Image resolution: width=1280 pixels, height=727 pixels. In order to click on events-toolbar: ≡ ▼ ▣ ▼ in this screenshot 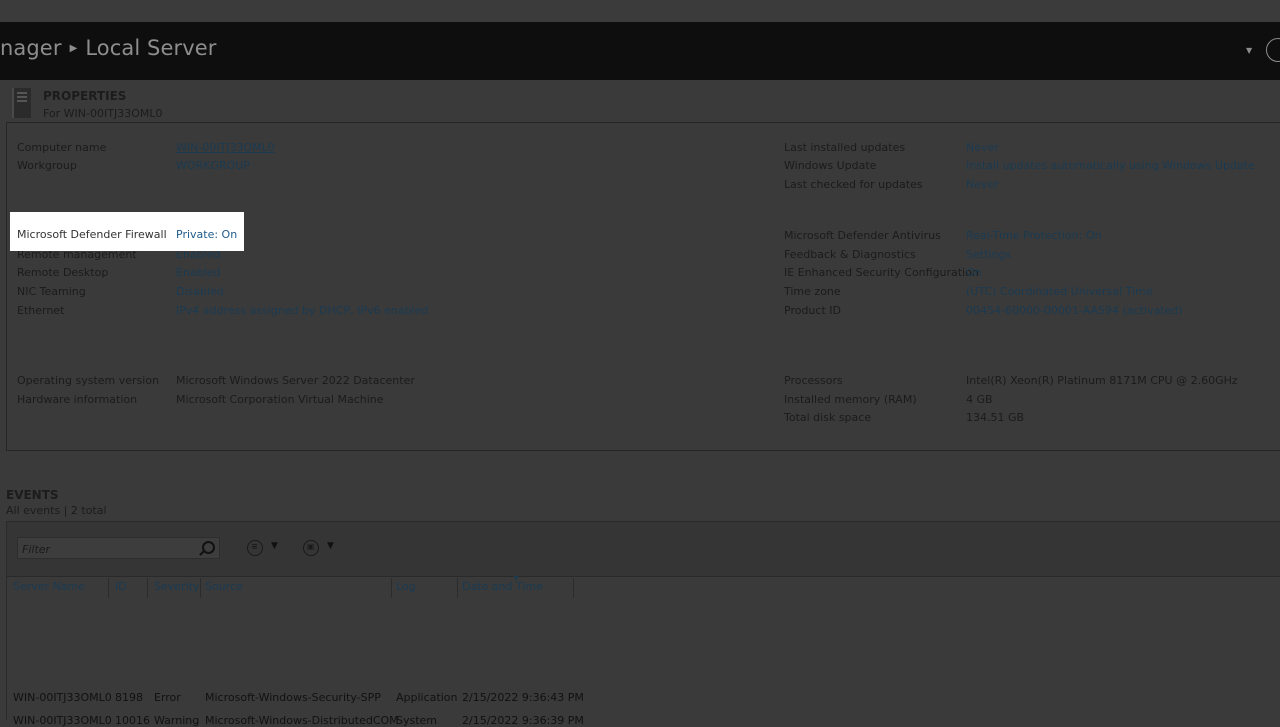, I will do `click(643, 549)`.